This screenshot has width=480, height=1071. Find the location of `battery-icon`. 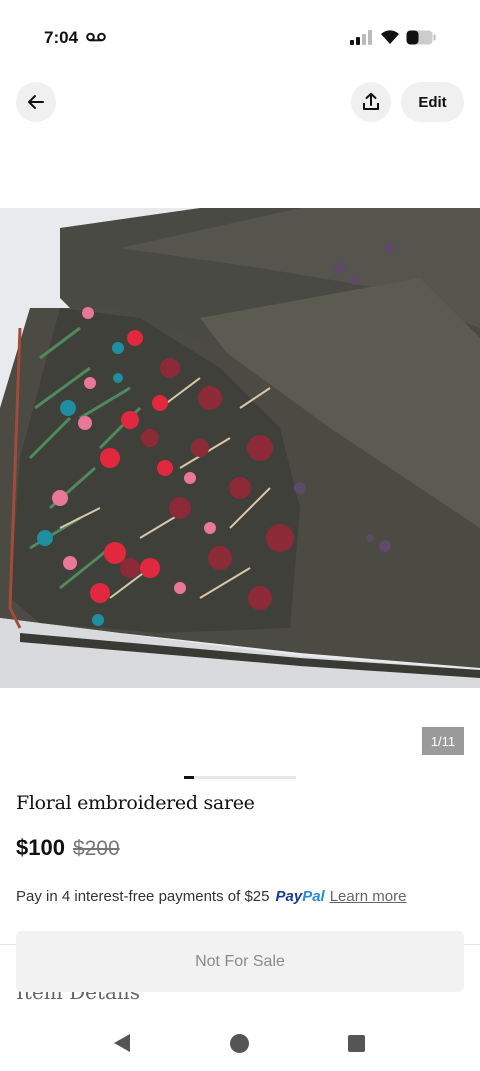

battery-icon is located at coordinates (421, 37).